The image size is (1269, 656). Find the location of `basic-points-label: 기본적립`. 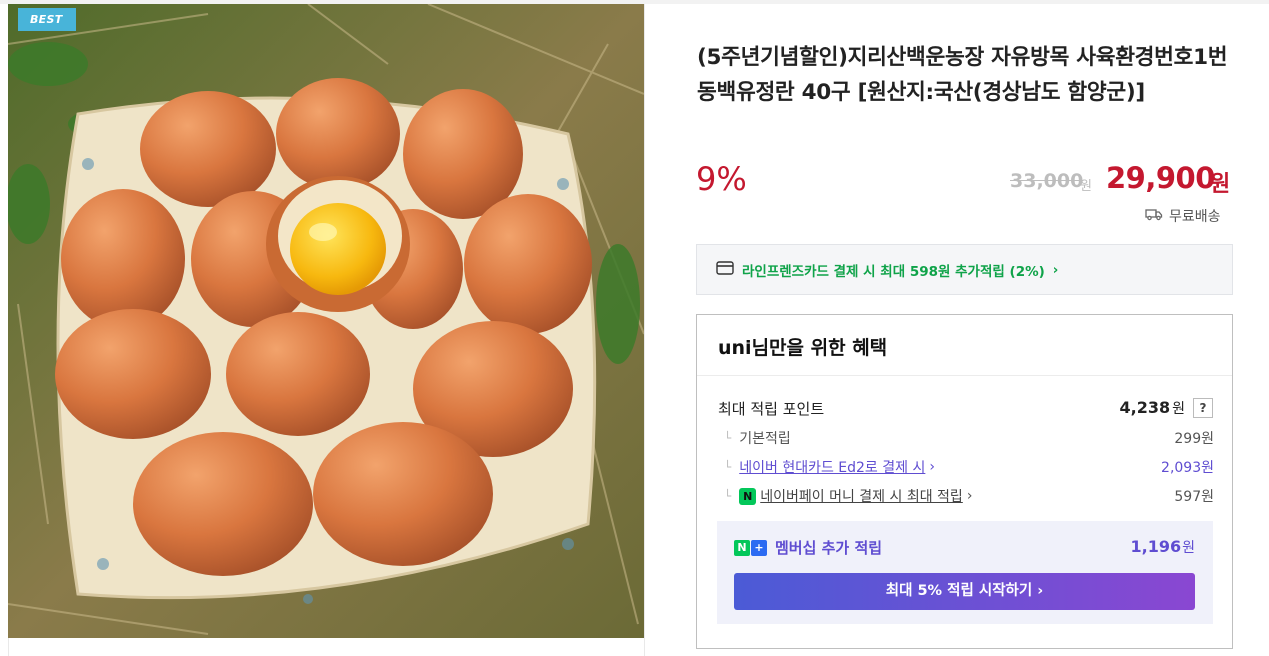

basic-points-label: 기본적립 is located at coordinates (765, 439).